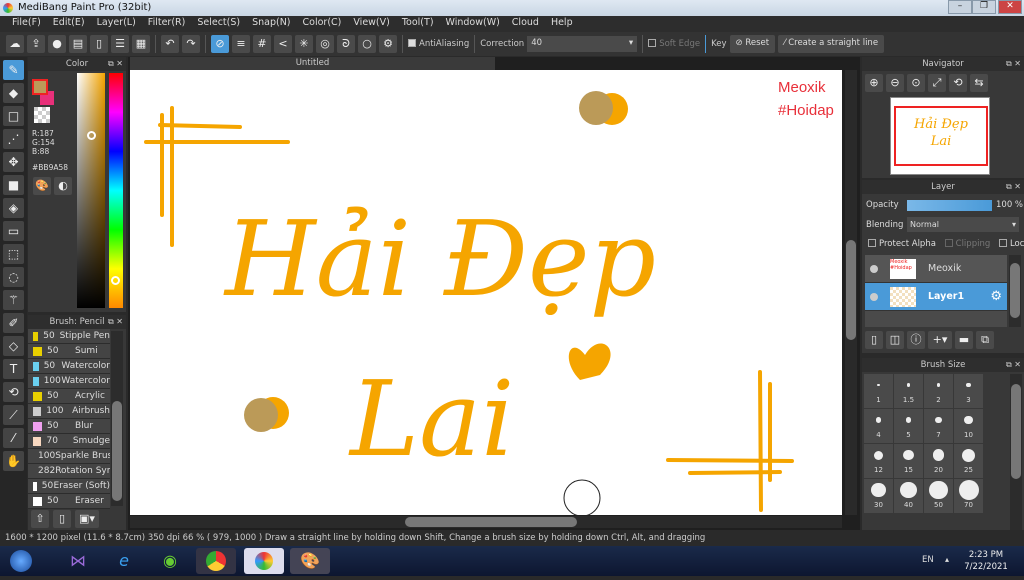 The width and height of the screenshot is (1024, 580). I want to click on snap-settings-icon: ⚙, so click(388, 44).